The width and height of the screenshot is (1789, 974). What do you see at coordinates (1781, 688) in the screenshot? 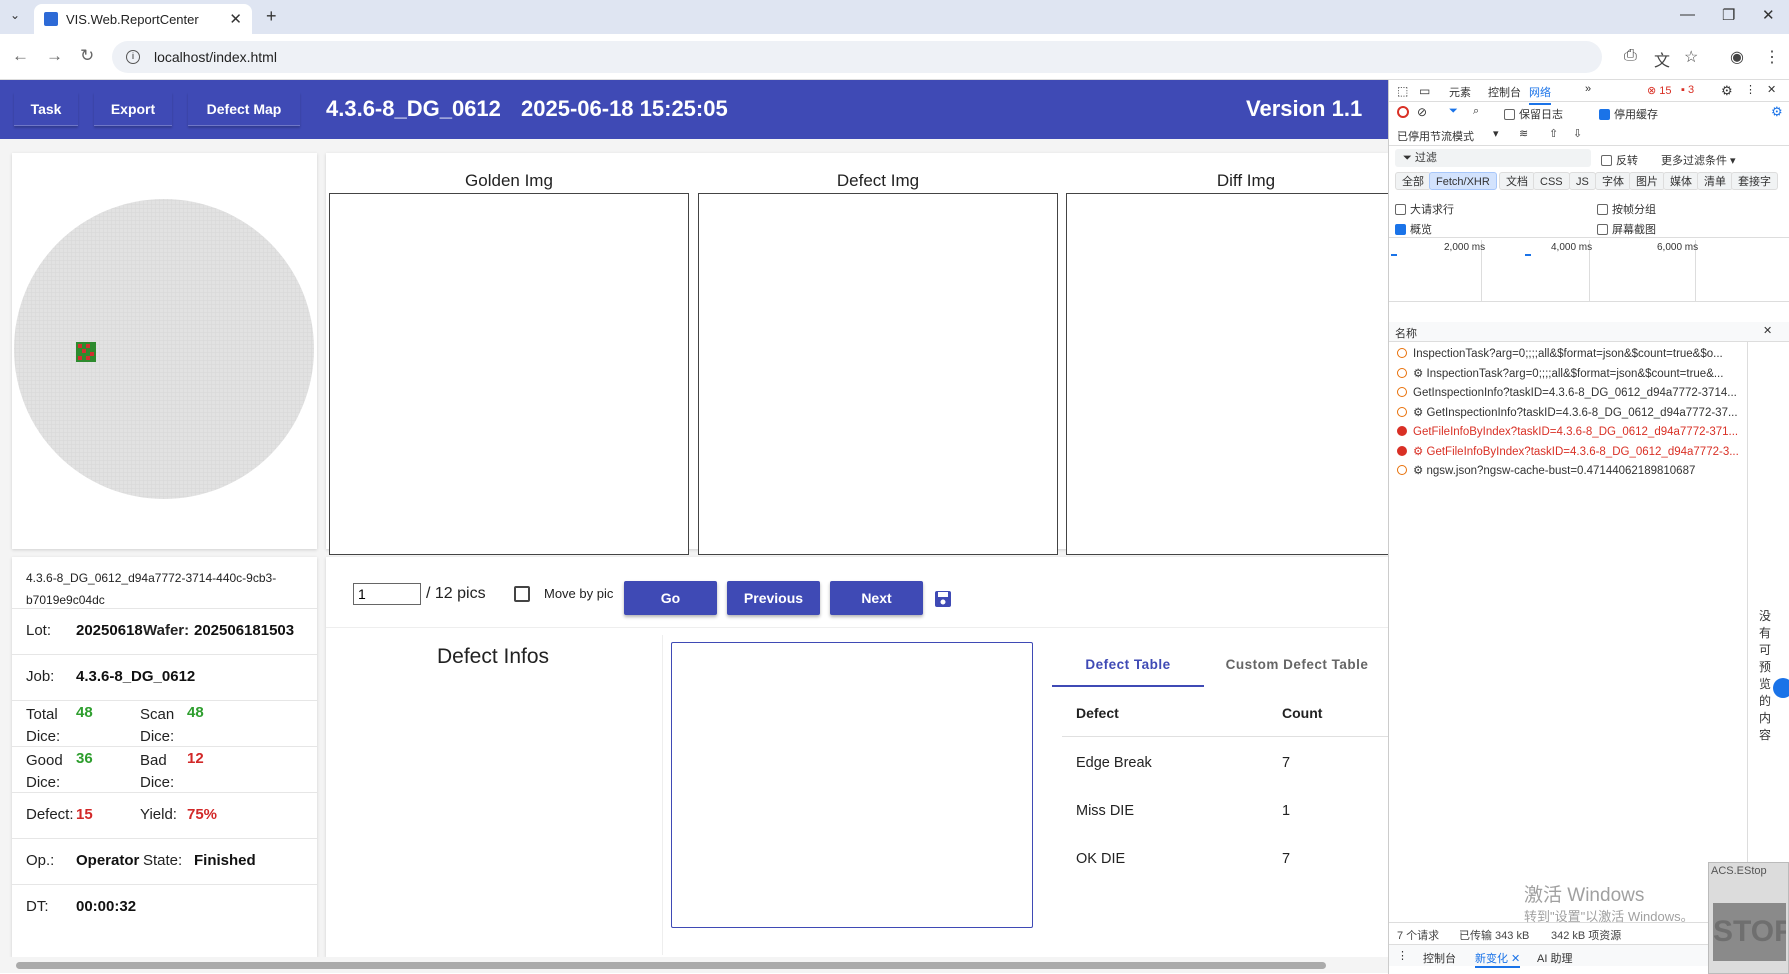
I see `side-panel-toggle-icon` at bounding box center [1781, 688].